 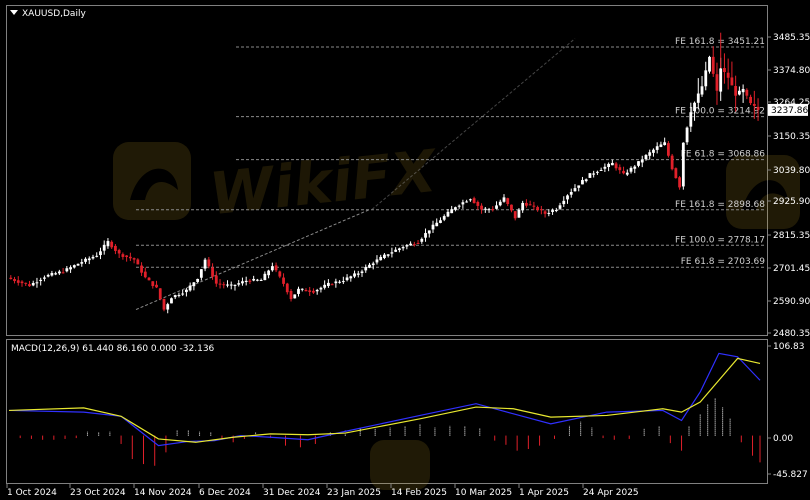 What do you see at coordinates (720, 42) in the screenshot?
I see `fib-level-label: FE 161.8 = 3451.21` at bounding box center [720, 42].